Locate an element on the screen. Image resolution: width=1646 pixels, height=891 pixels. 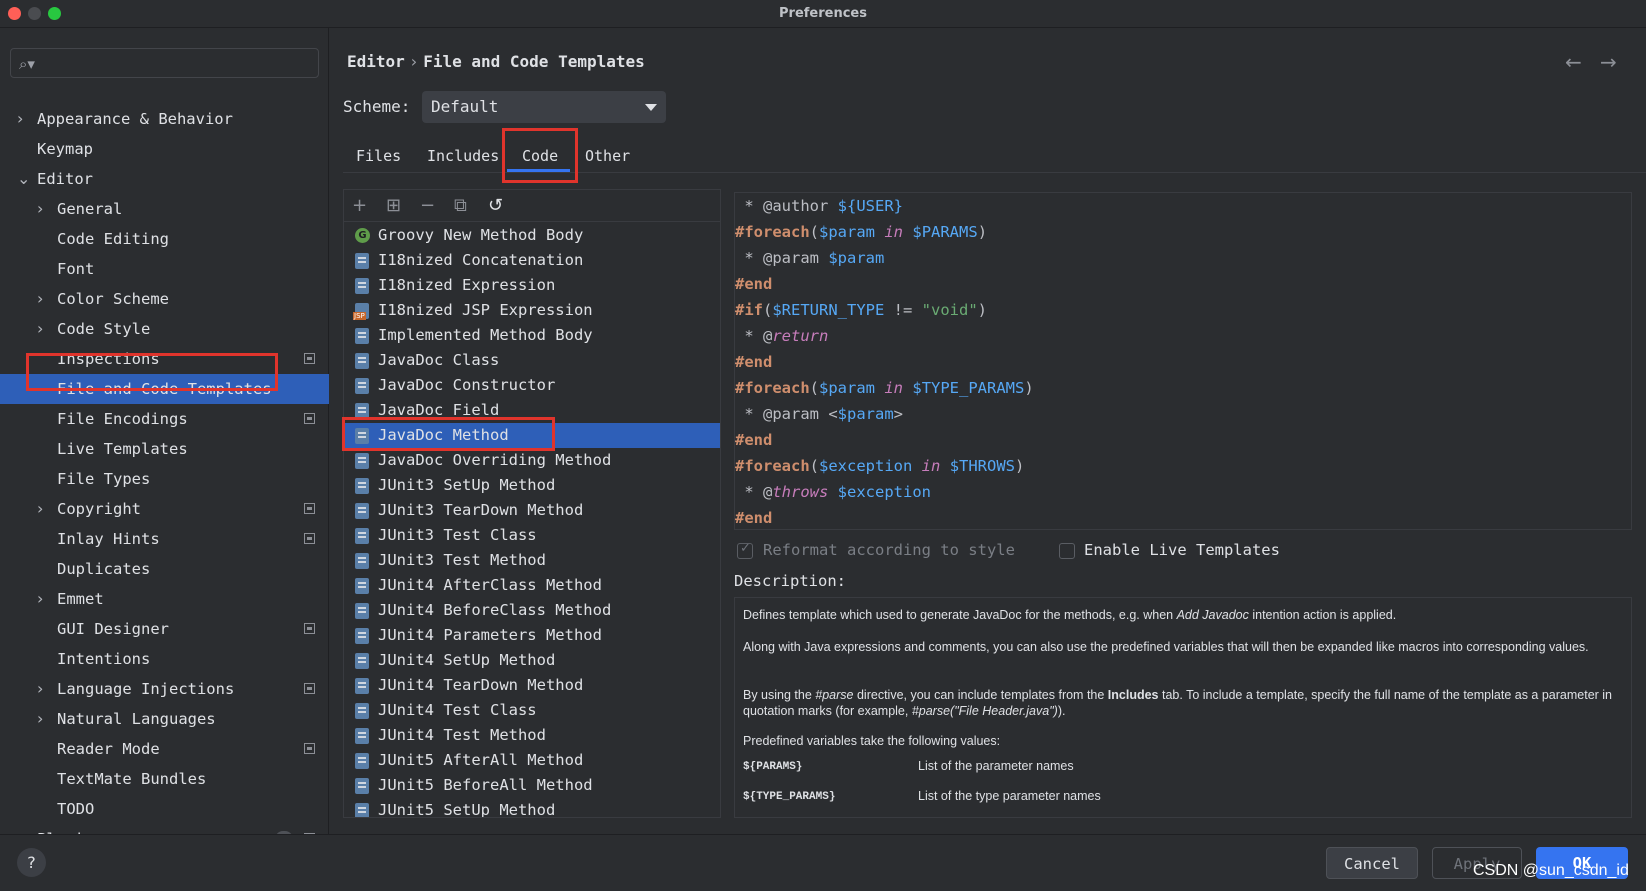
chevron-right-icon: › is located at coordinates (40, 328).